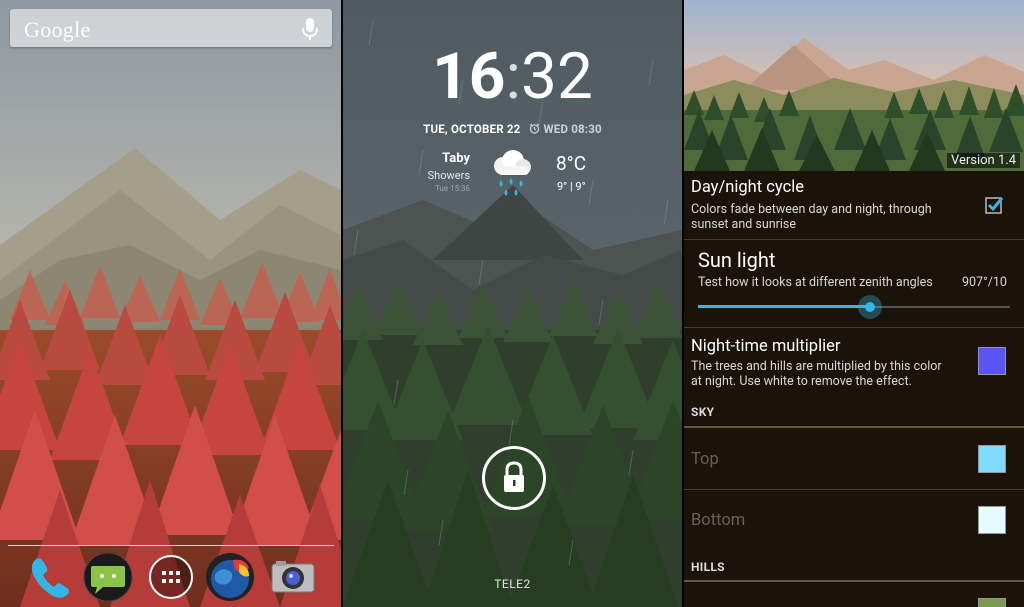 This screenshot has height=607, width=1024. I want to click on sky-top-label: Top, so click(705, 459).